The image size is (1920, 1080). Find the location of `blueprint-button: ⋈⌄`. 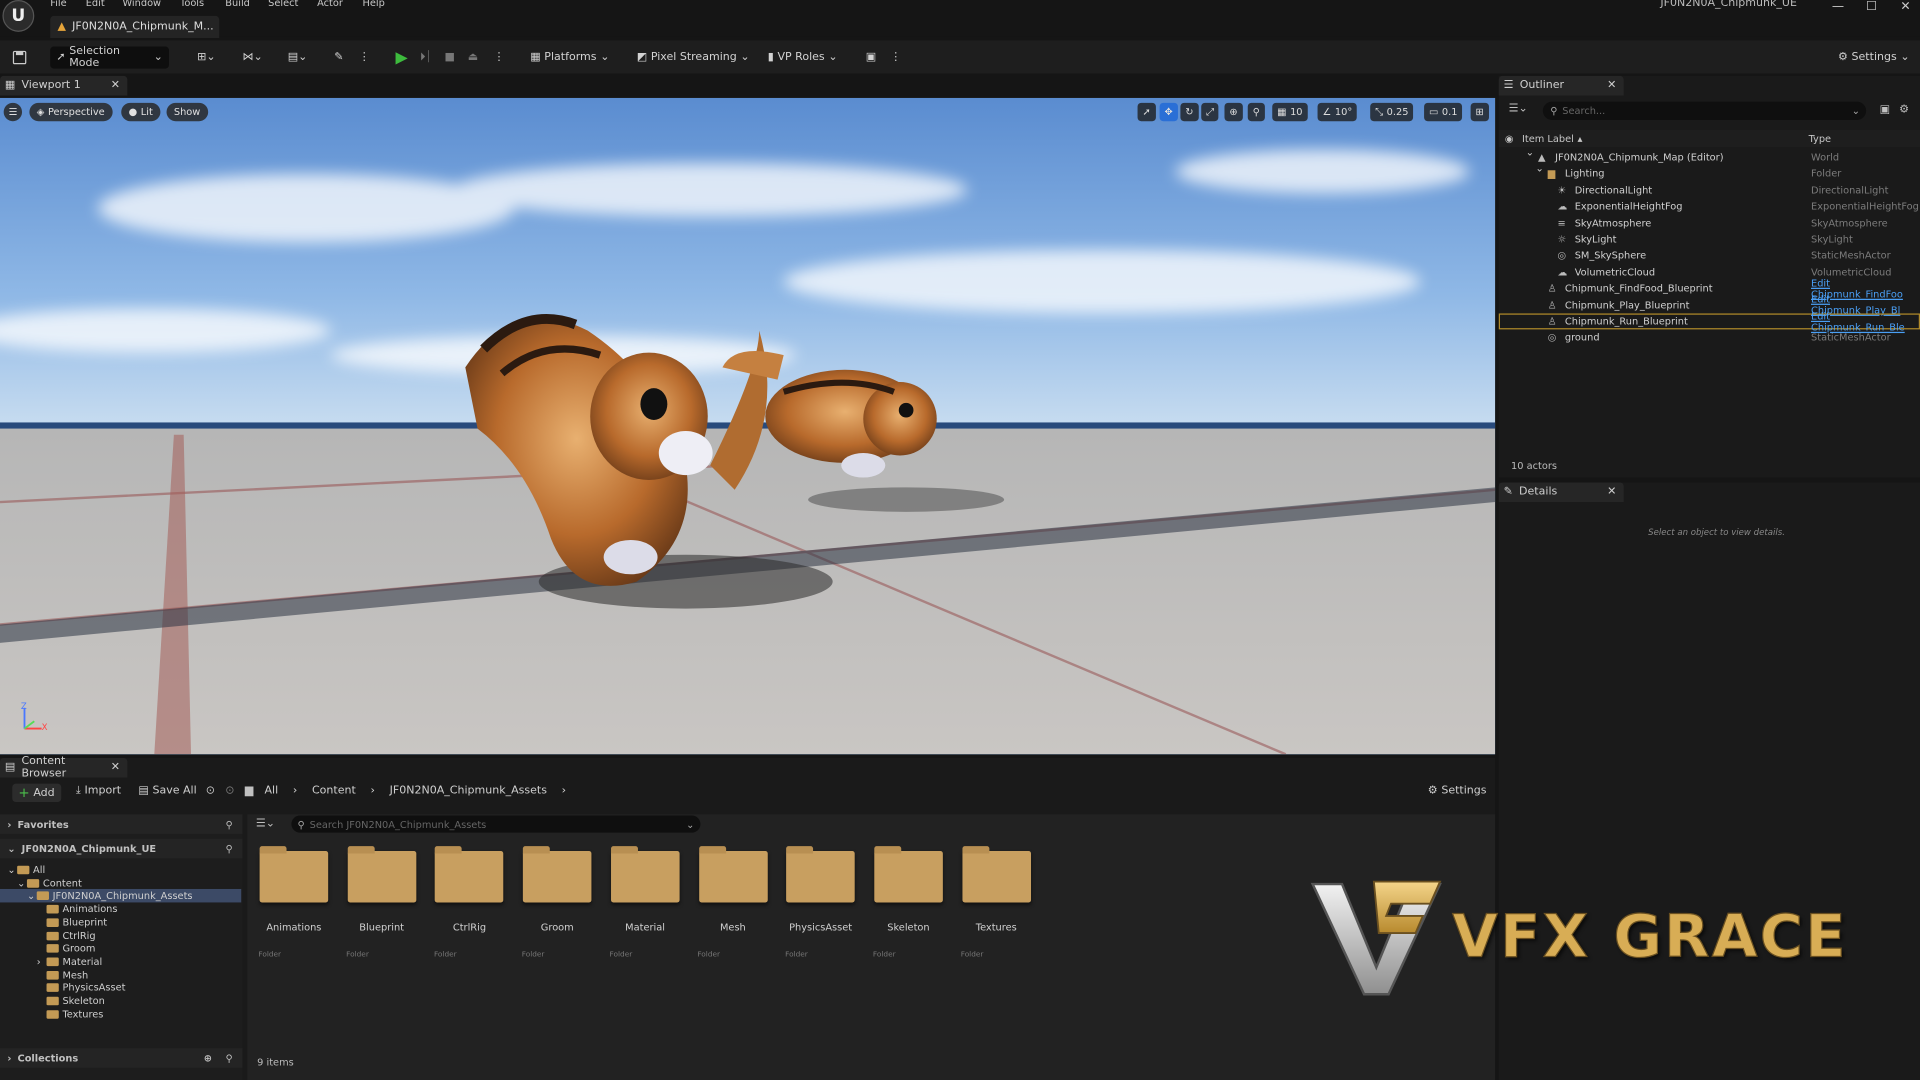

blueprint-button: ⋈⌄ is located at coordinates (252, 58).